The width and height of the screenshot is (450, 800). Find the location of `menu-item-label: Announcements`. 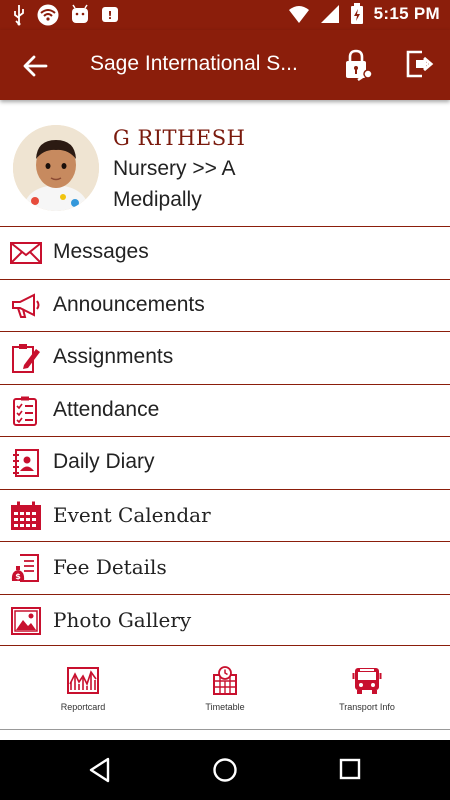

menu-item-label: Announcements is located at coordinates (129, 304).